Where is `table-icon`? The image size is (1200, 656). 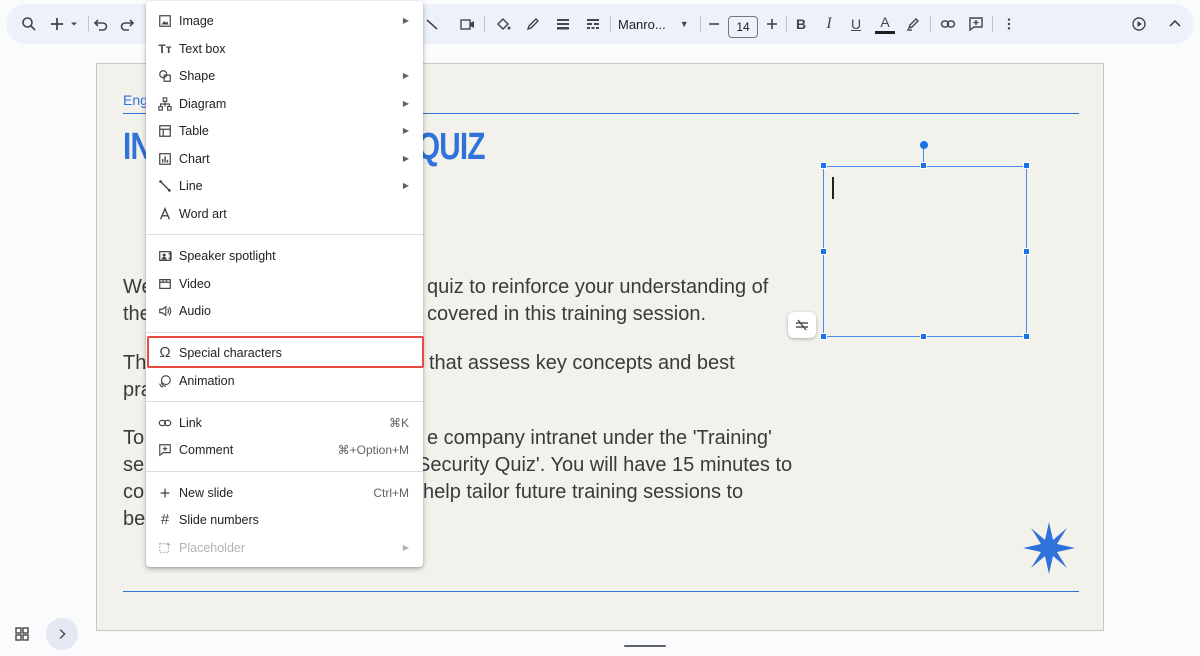
table-icon is located at coordinates (165, 131).